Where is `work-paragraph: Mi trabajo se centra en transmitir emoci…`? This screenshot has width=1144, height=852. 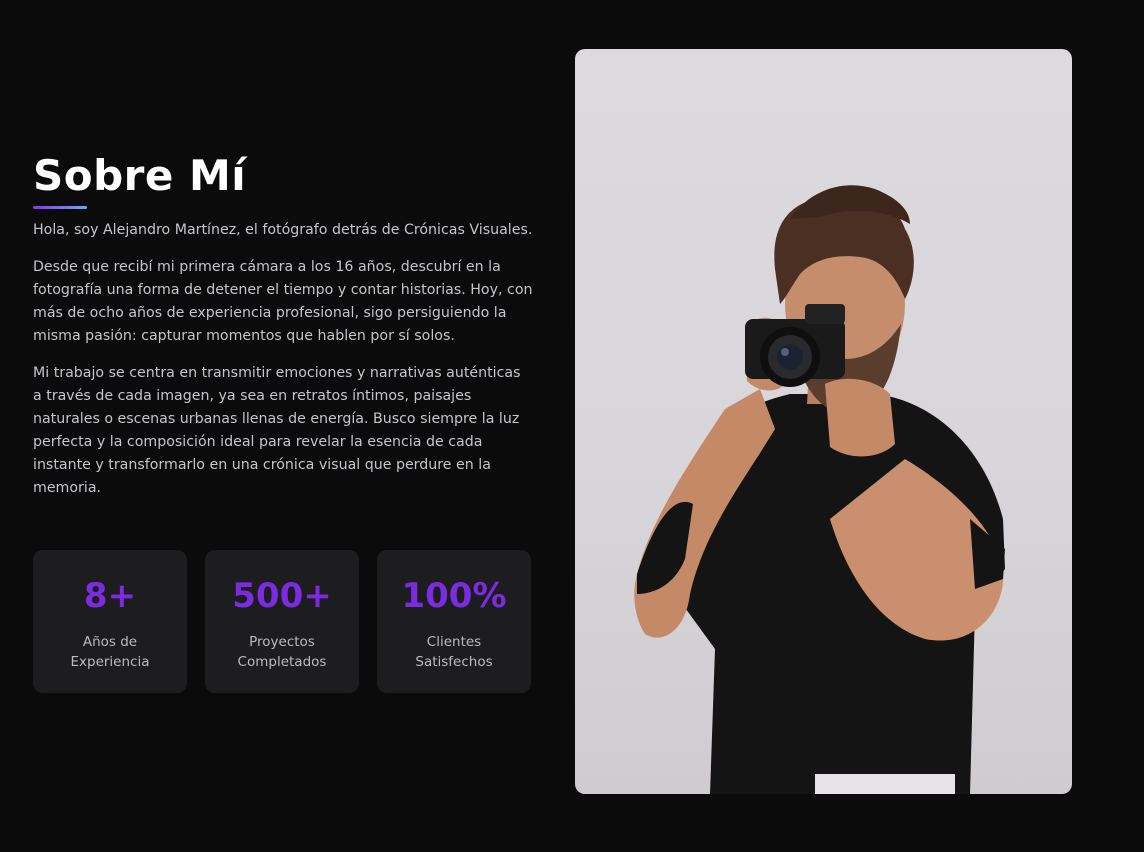
work-paragraph: Mi trabajo se centra en transmitir emoci… is located at coordinates (277, 430).